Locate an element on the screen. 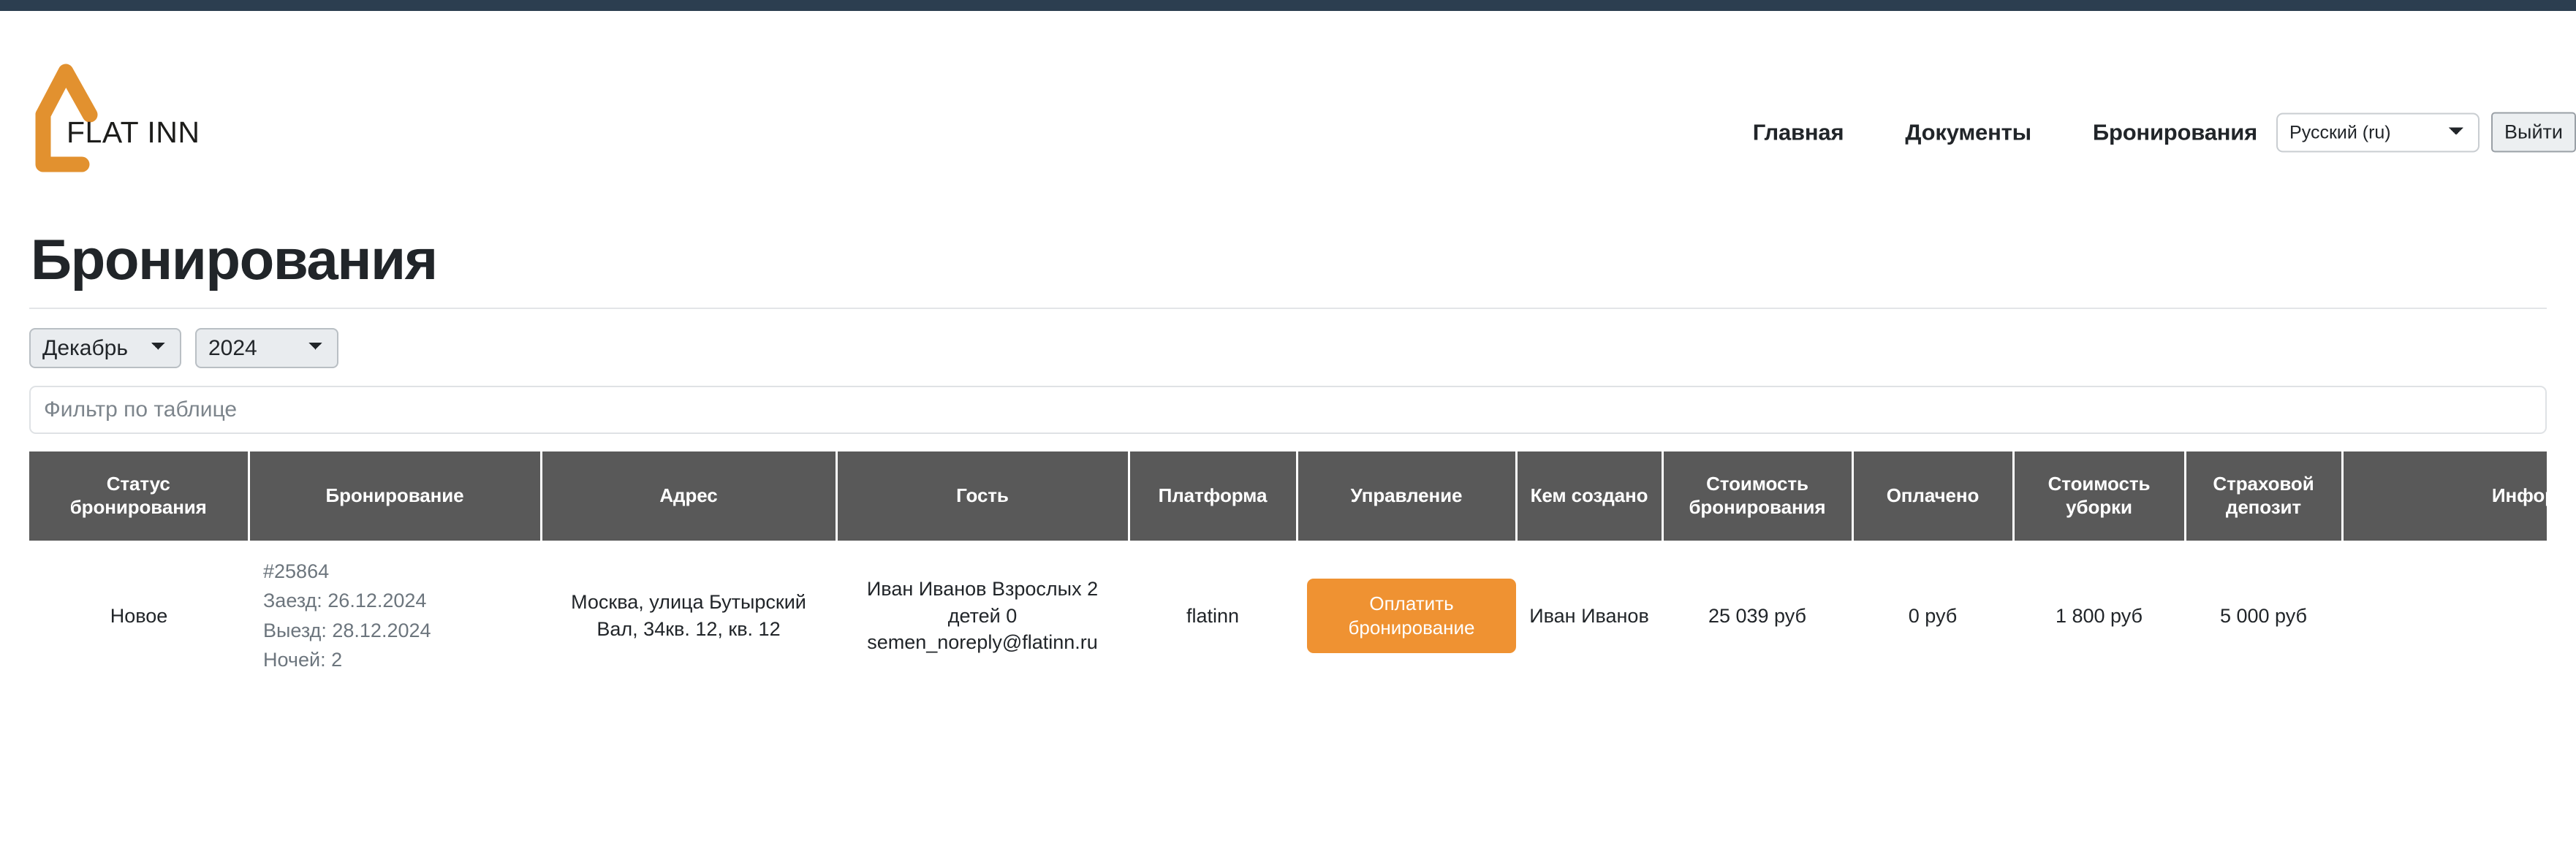 This screenshot has width=2576, height=846. cell-status: Новое is located at coordinates (139, 616).